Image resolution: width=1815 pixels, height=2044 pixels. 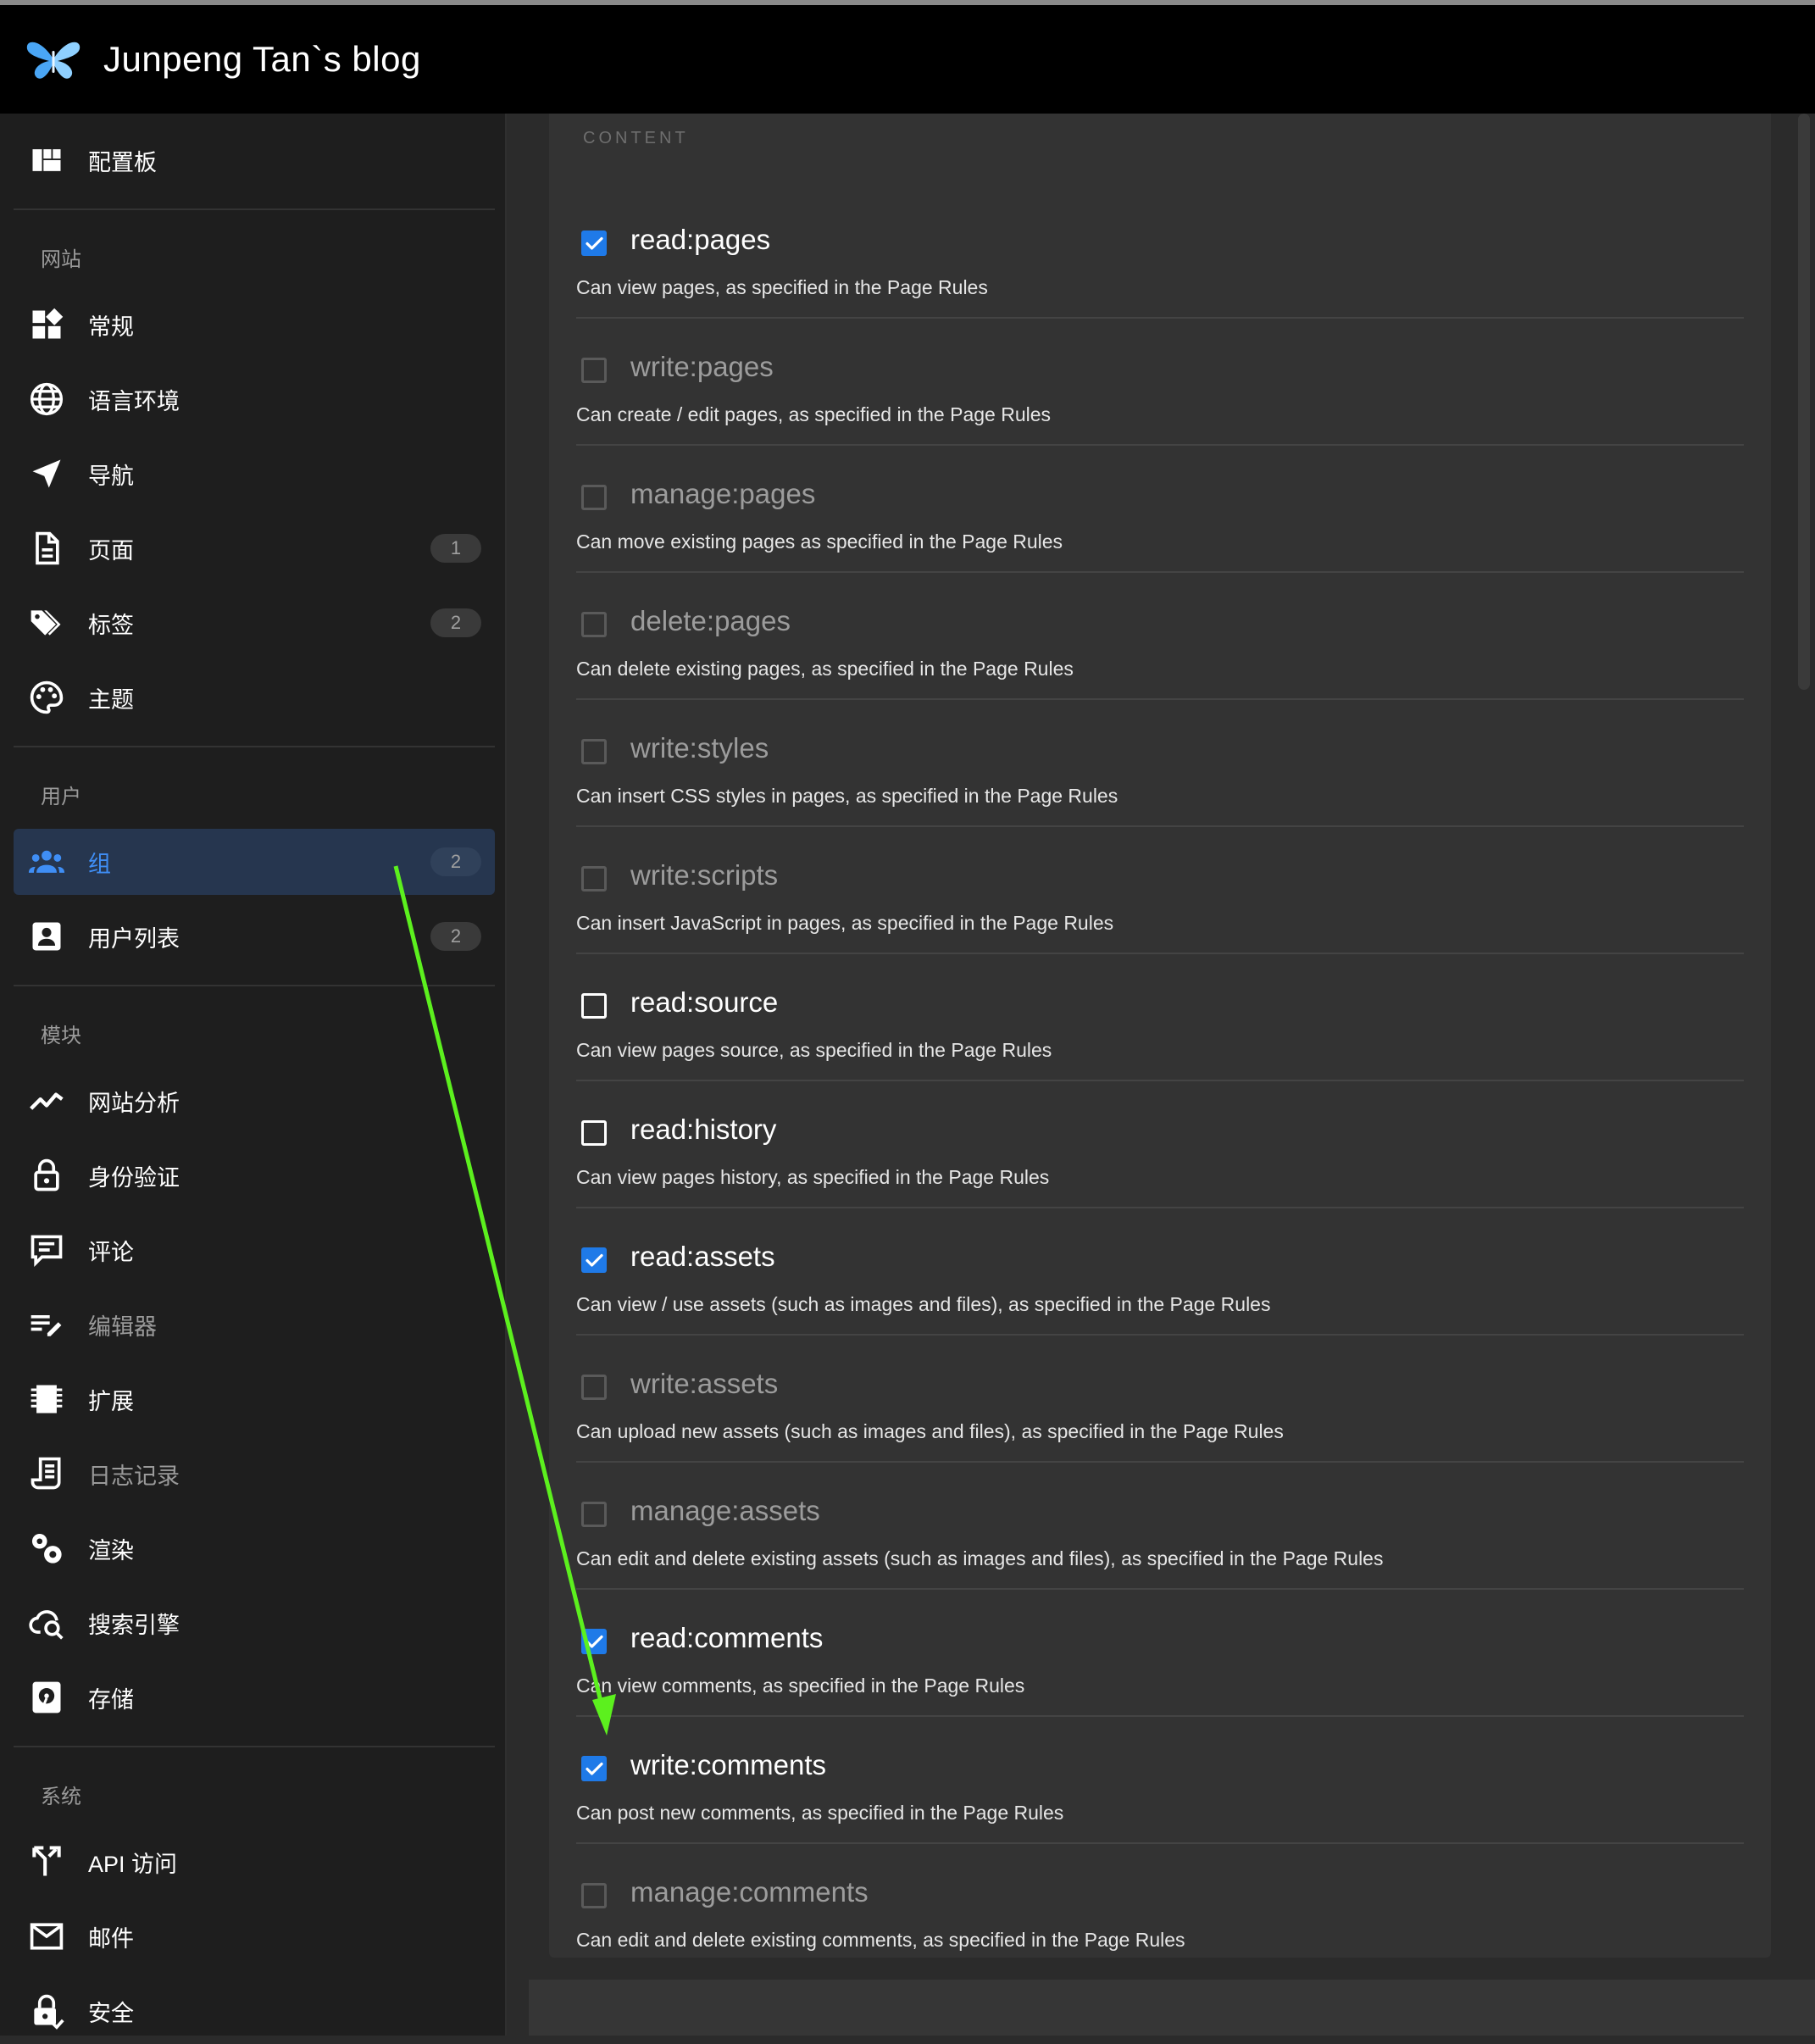 I want to click on palette-icon, so click(x=47, y=697).